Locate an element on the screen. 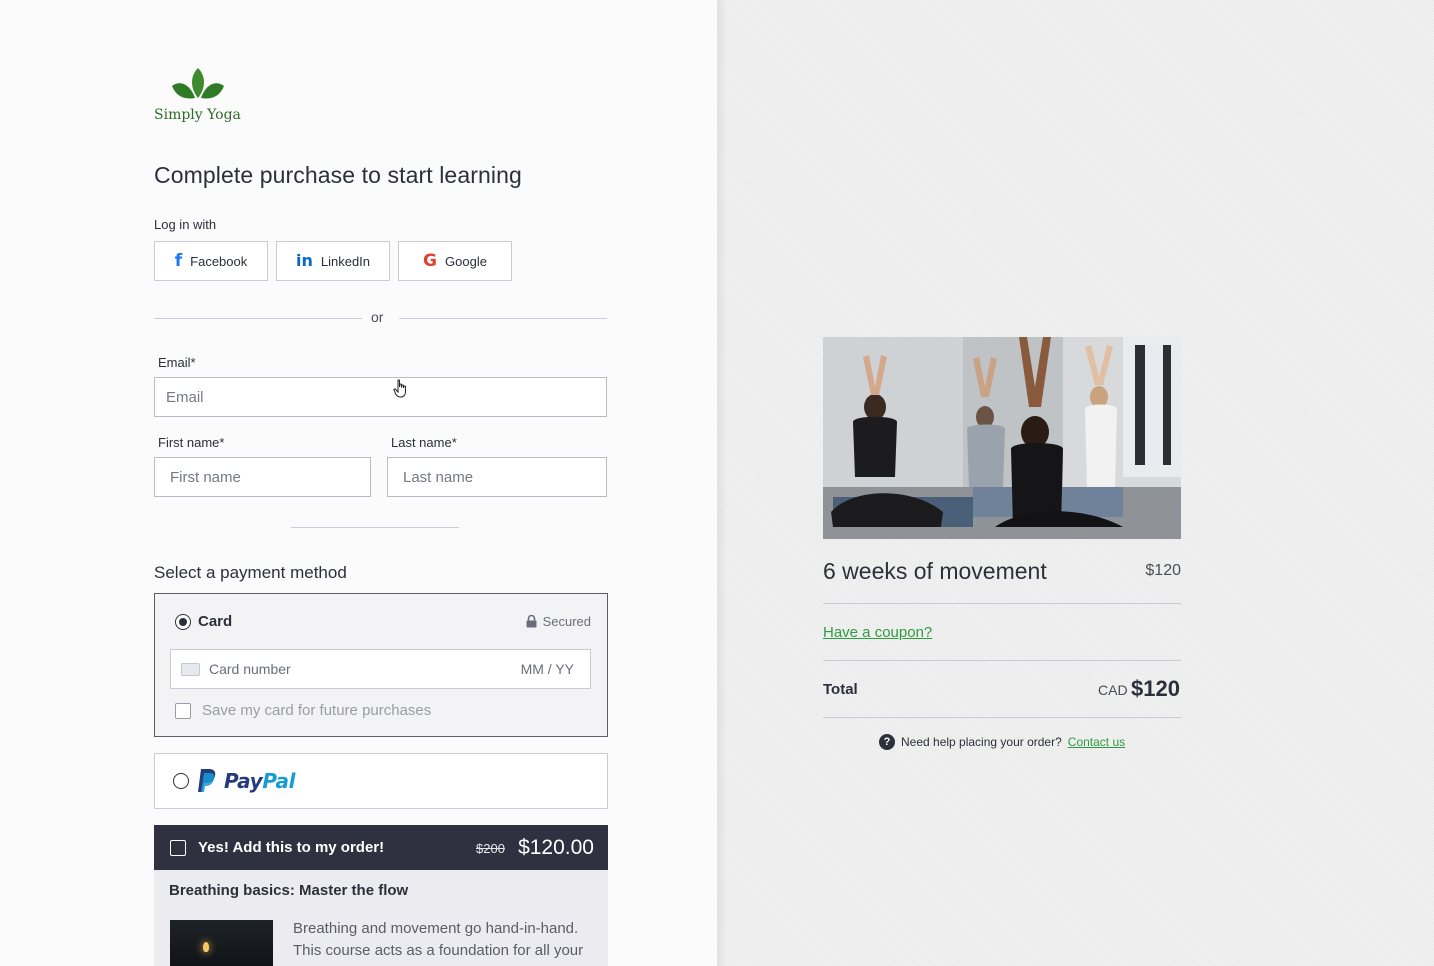  paypal-wordmark: PayPal is located at coordinates (260, 780).